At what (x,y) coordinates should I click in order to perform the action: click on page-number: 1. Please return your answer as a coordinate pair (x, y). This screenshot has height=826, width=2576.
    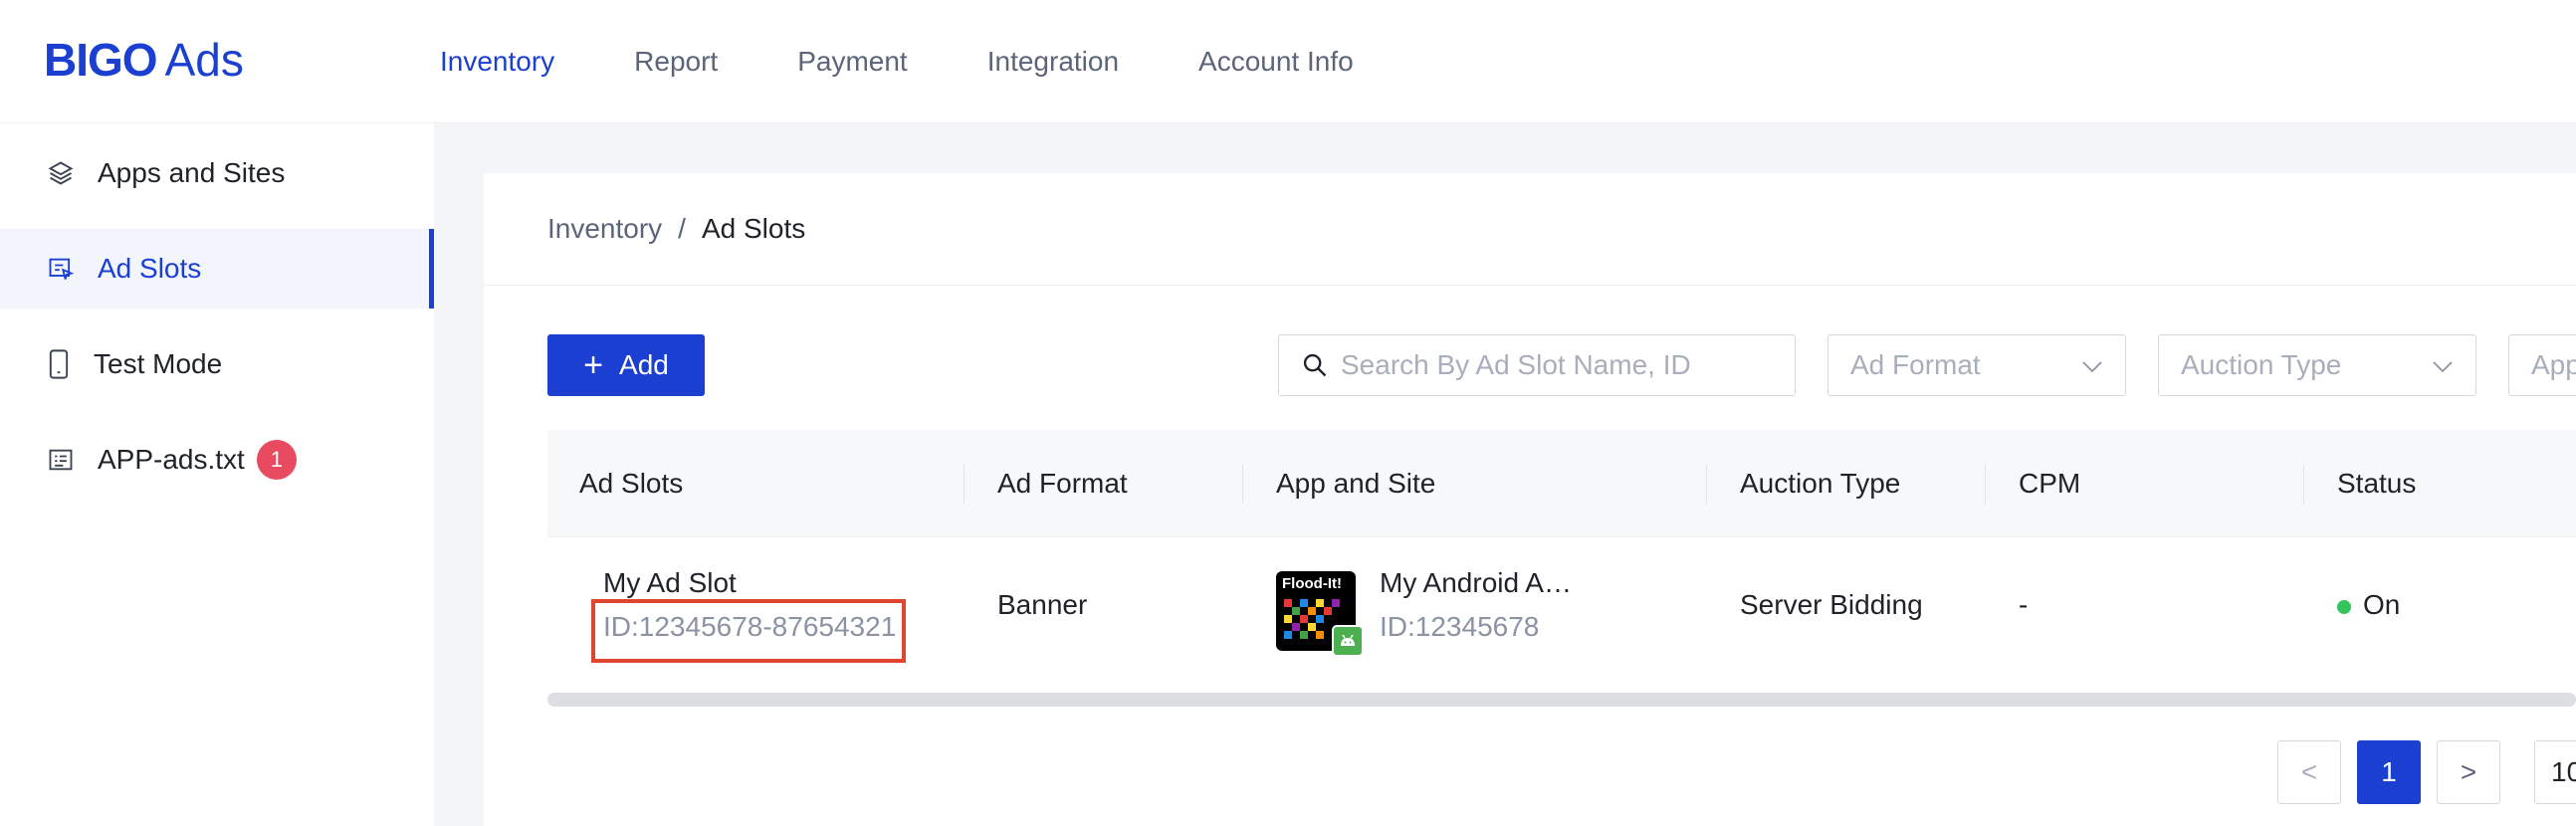
    Looking at the image, I should click on (2389, 771).